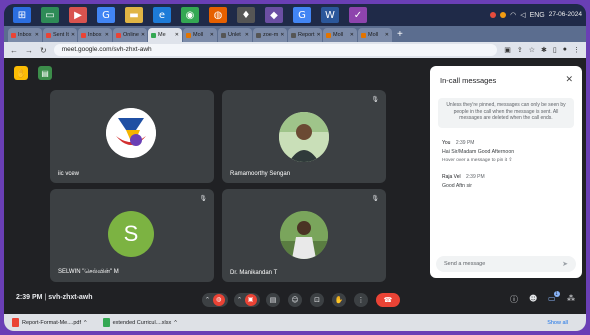 The image size is (590, 335). Describe the element at coordinates (15, 322) in the screenshot. I see `pdf-file-icon` at that location.